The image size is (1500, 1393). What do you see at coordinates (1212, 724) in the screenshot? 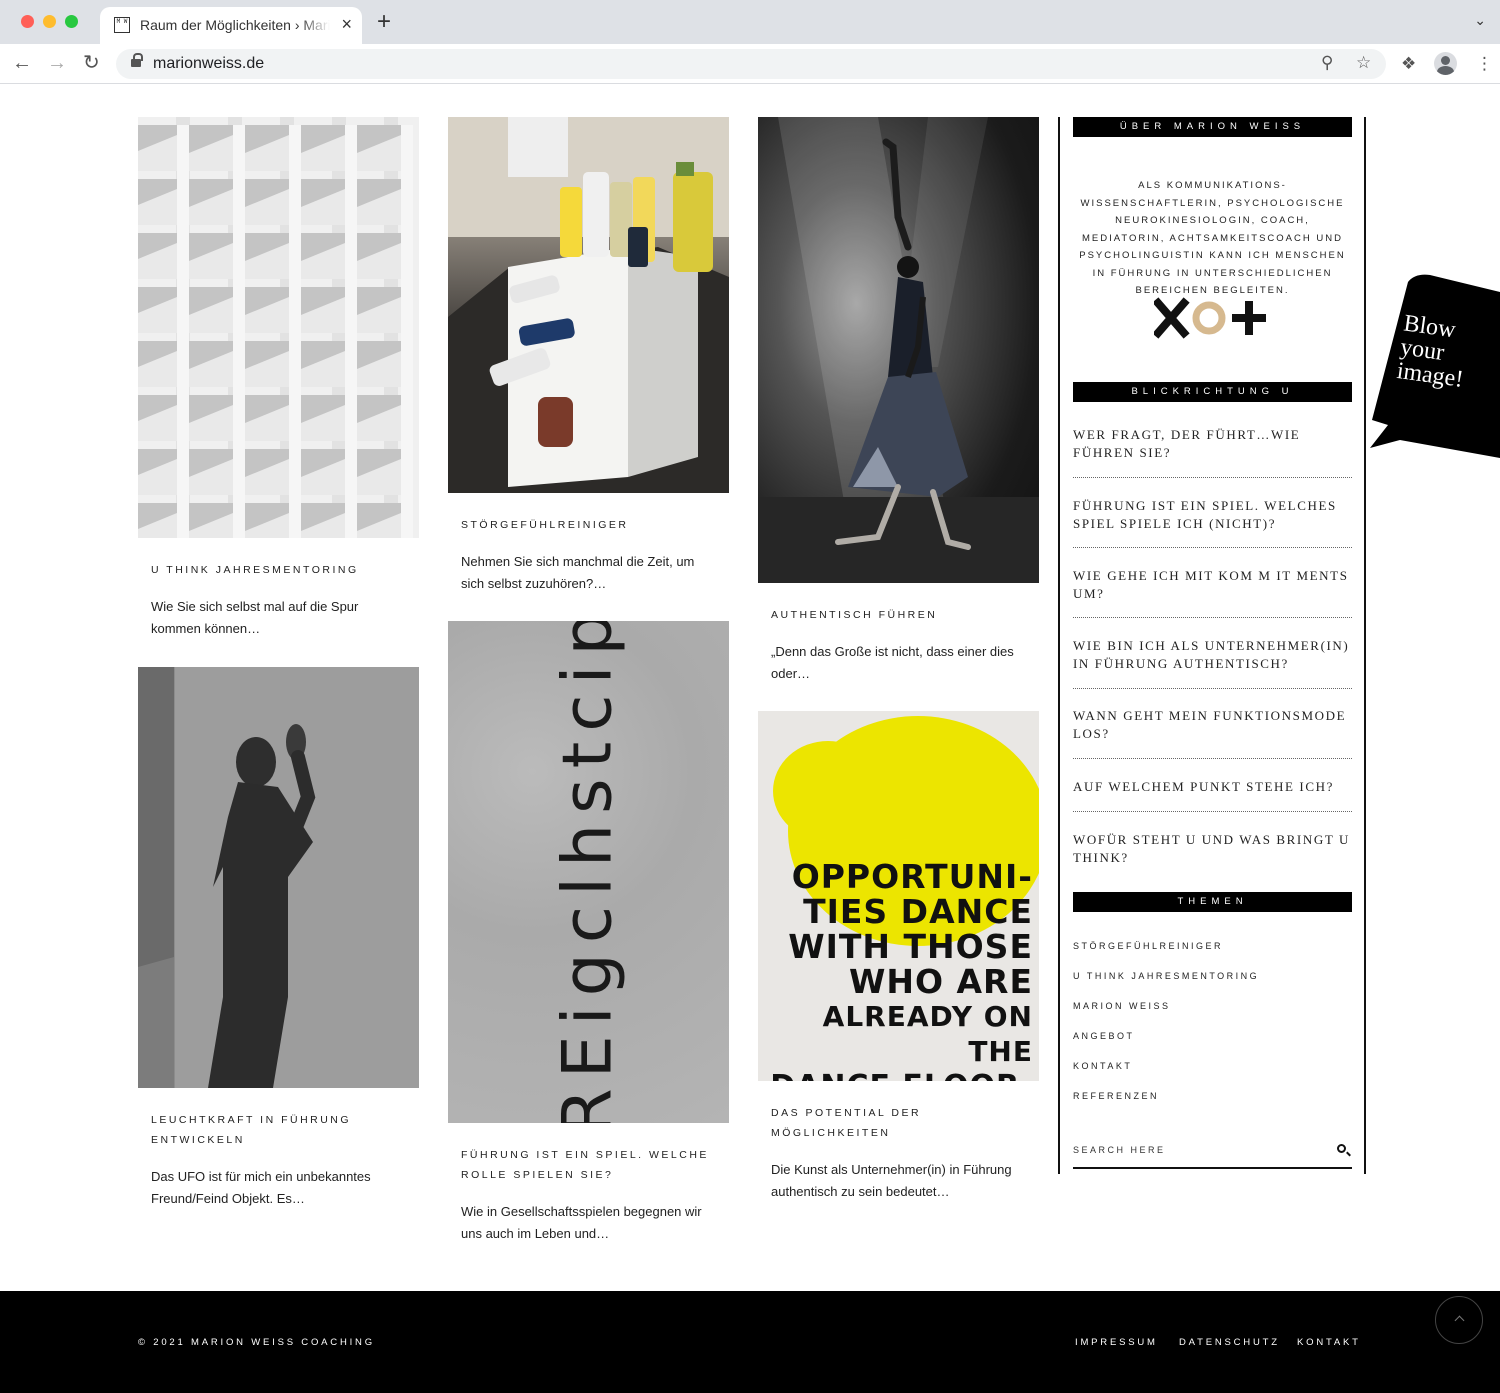
I see `sidebar-question-link: Wann geht mein Funktionsmode los?` at bounding box center [1212, 724].